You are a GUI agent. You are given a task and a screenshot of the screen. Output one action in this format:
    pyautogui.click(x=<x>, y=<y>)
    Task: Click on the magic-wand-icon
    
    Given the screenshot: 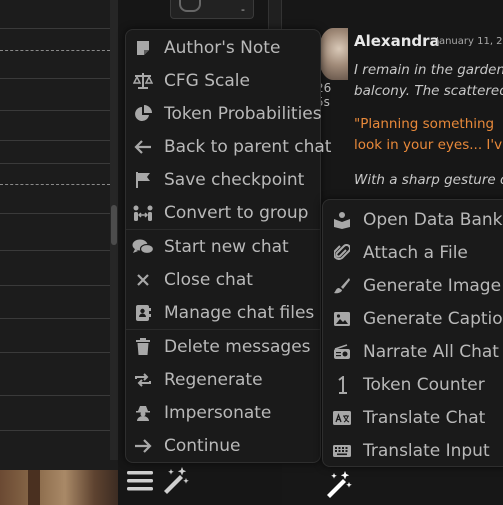 What is the action you would take?
    pyautogui.click(x=175, y=482)
    